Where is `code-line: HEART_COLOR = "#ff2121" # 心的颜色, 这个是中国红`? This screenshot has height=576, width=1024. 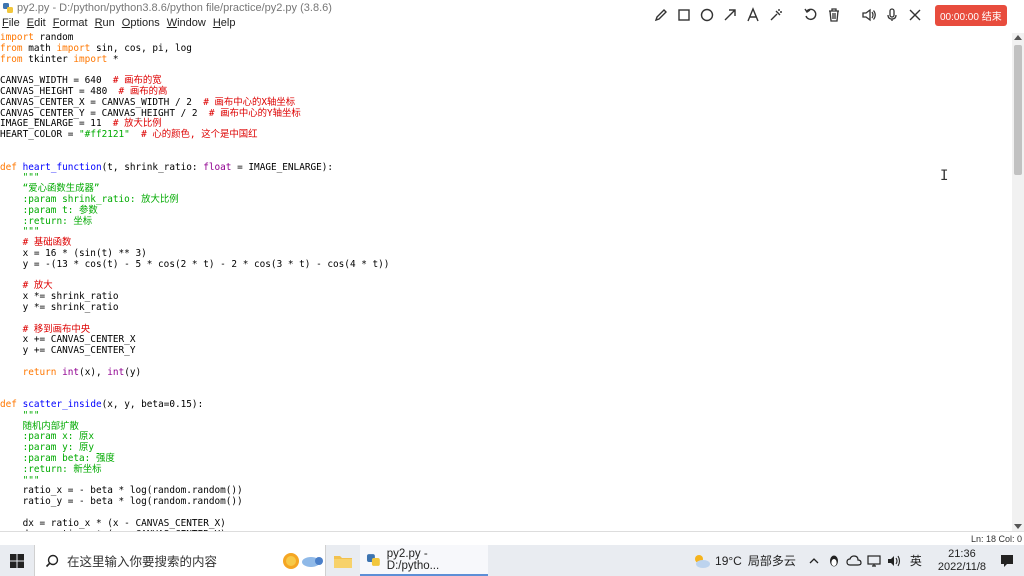
code-line: HEART_COLOR = "#ff2121" # 心的颜色, 这个是中国红 is located at coordinates (506, 135).